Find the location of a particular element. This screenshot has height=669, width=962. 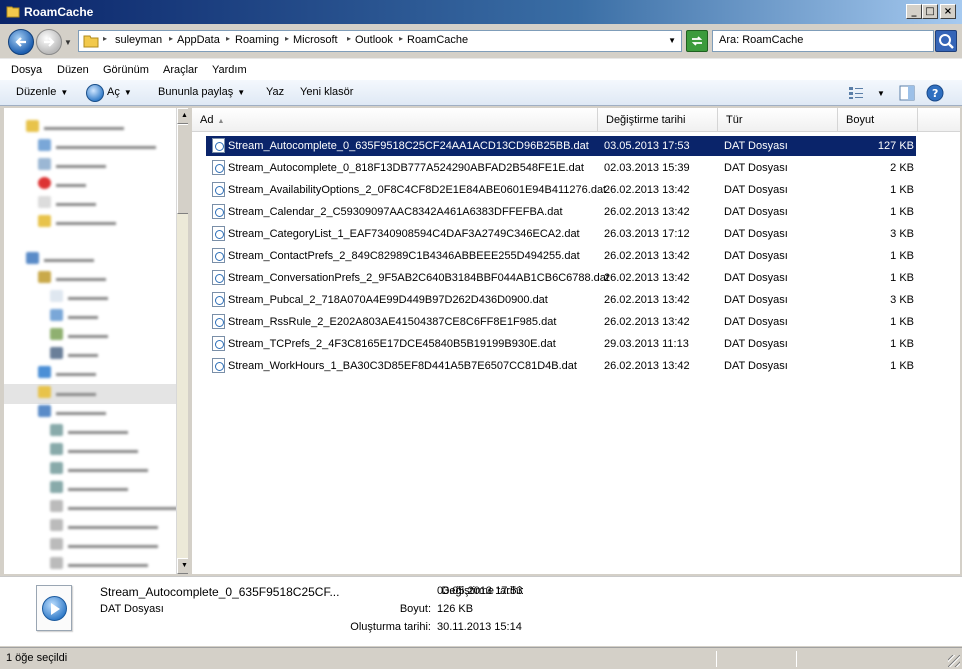

details-file-type: DAT Dosyası is located at coordinates (132, 609).